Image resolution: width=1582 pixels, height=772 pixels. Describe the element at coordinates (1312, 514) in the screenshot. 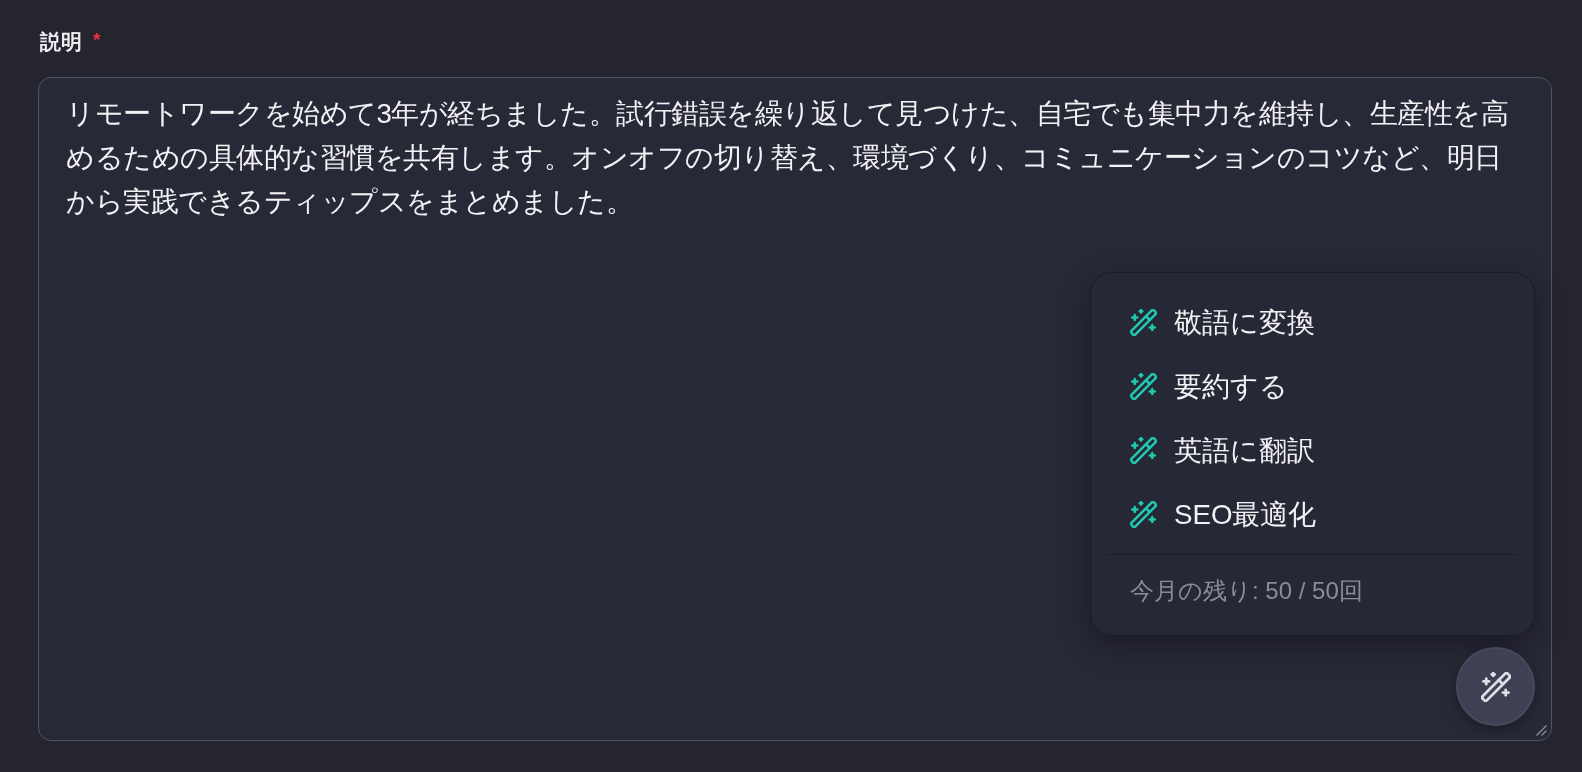

I see `menu-item: SEO最適化` at that location.